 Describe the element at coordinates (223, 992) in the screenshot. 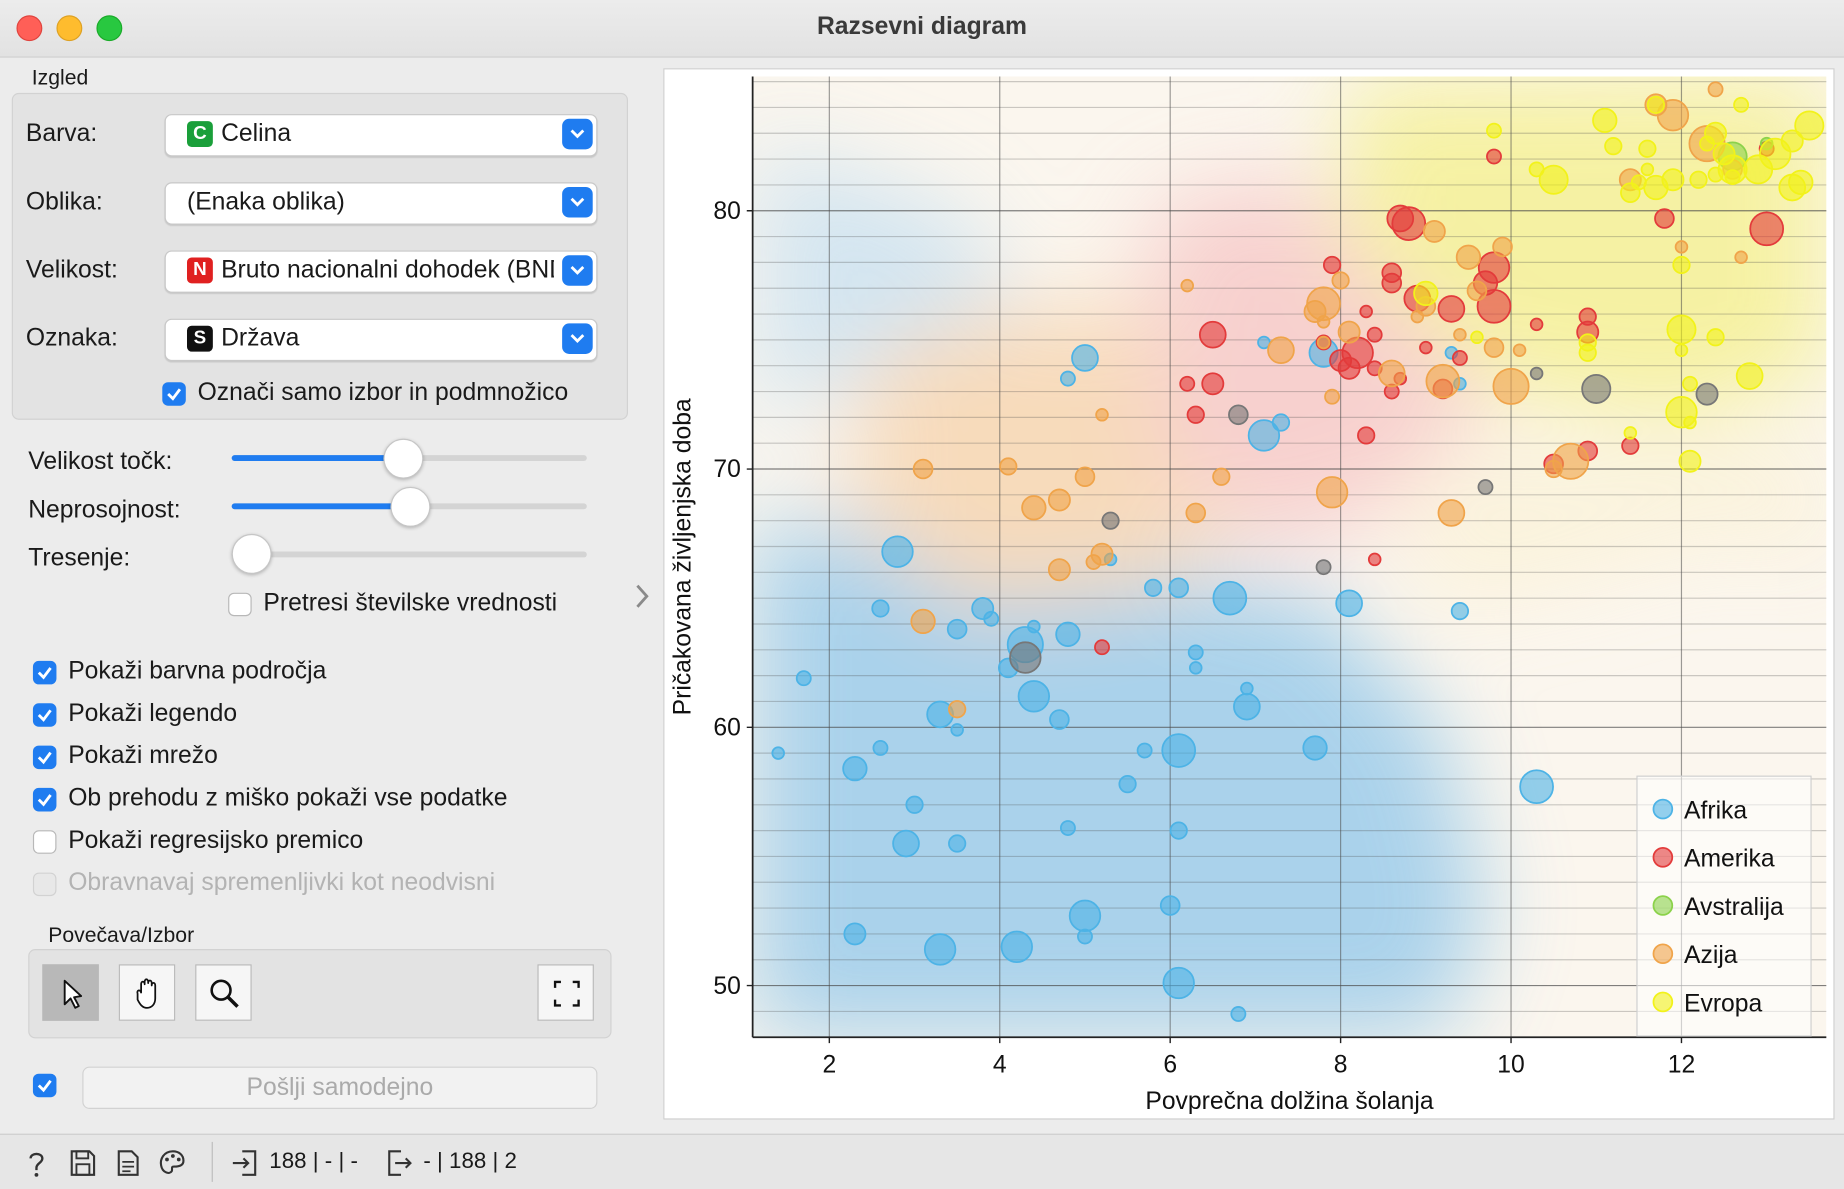

I see `zoom-tool-button` at that location.